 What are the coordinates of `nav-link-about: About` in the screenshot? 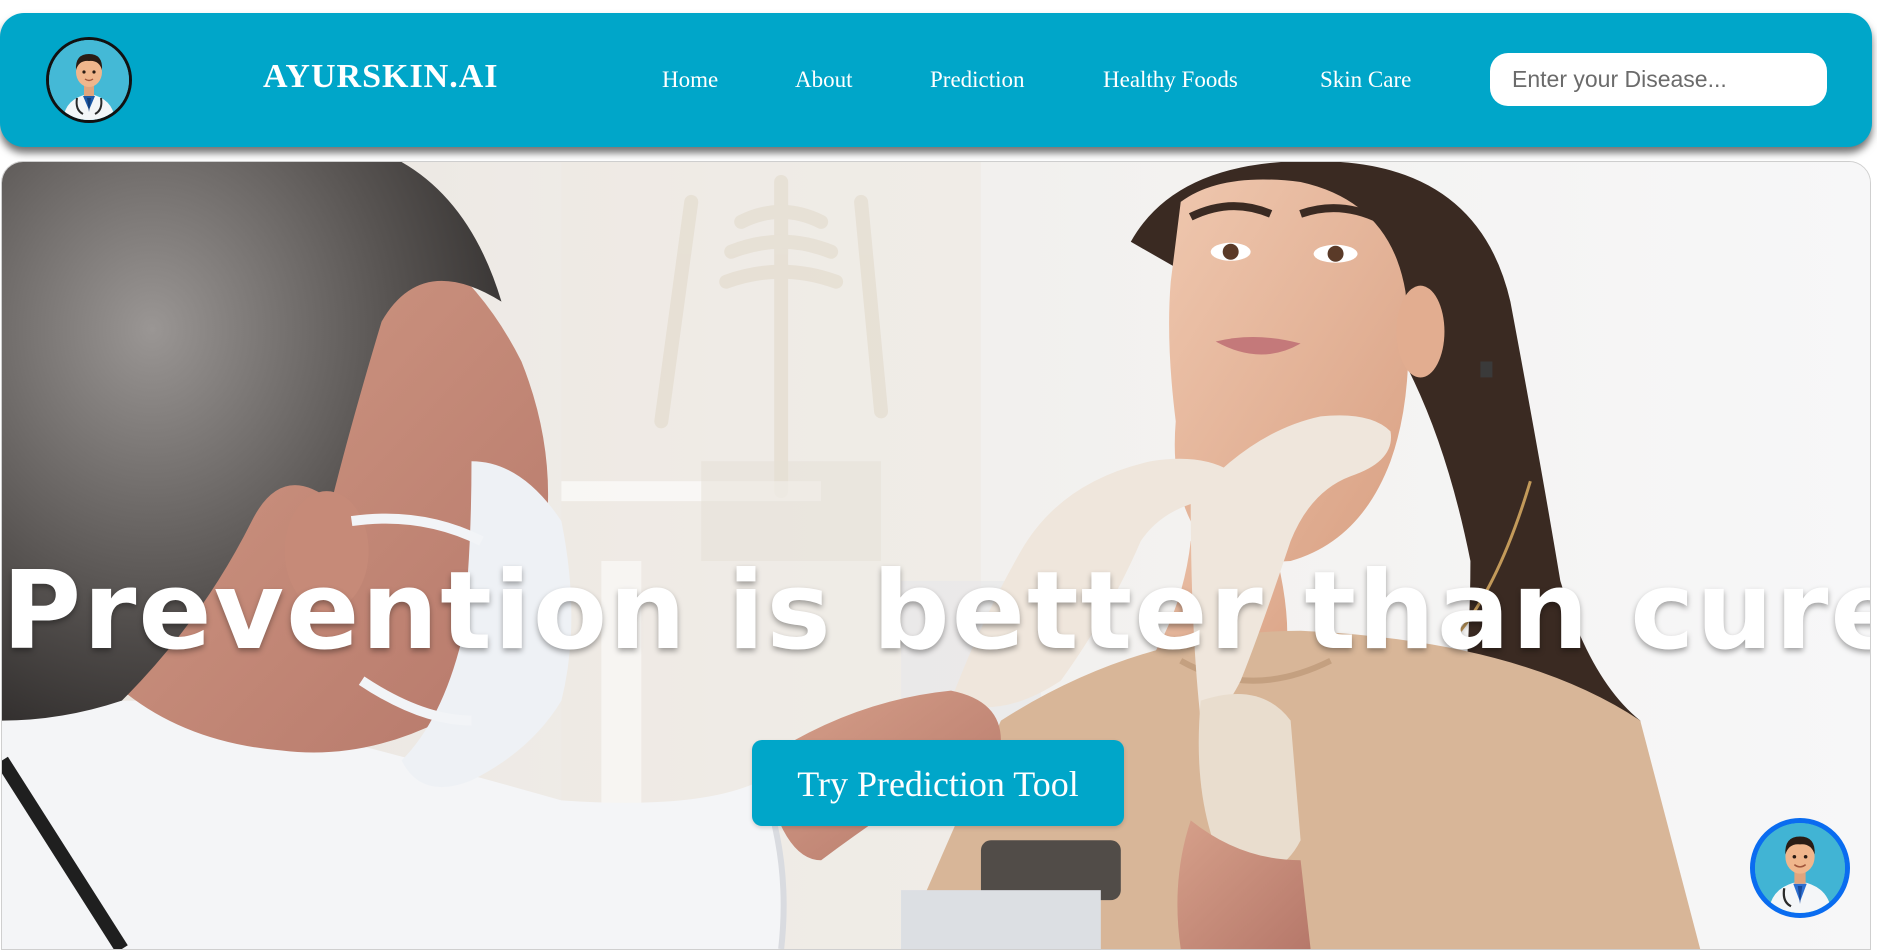 It's located at (824, 80).